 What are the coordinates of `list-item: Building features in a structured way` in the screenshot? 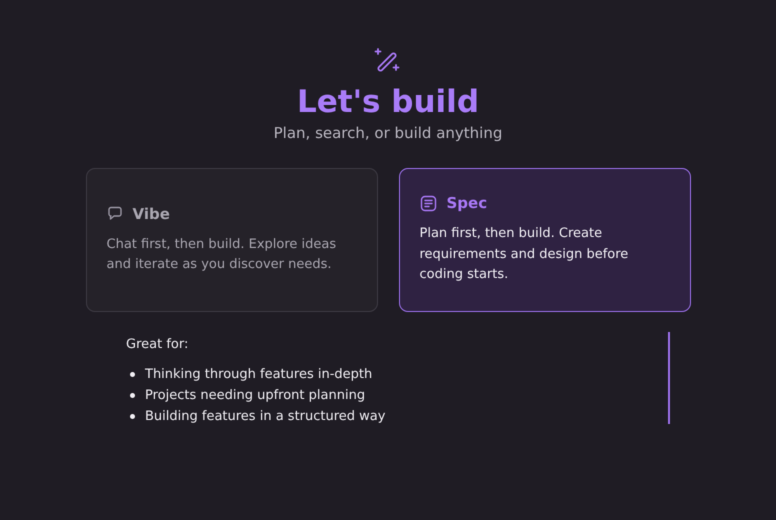 It's located at (265, 417).